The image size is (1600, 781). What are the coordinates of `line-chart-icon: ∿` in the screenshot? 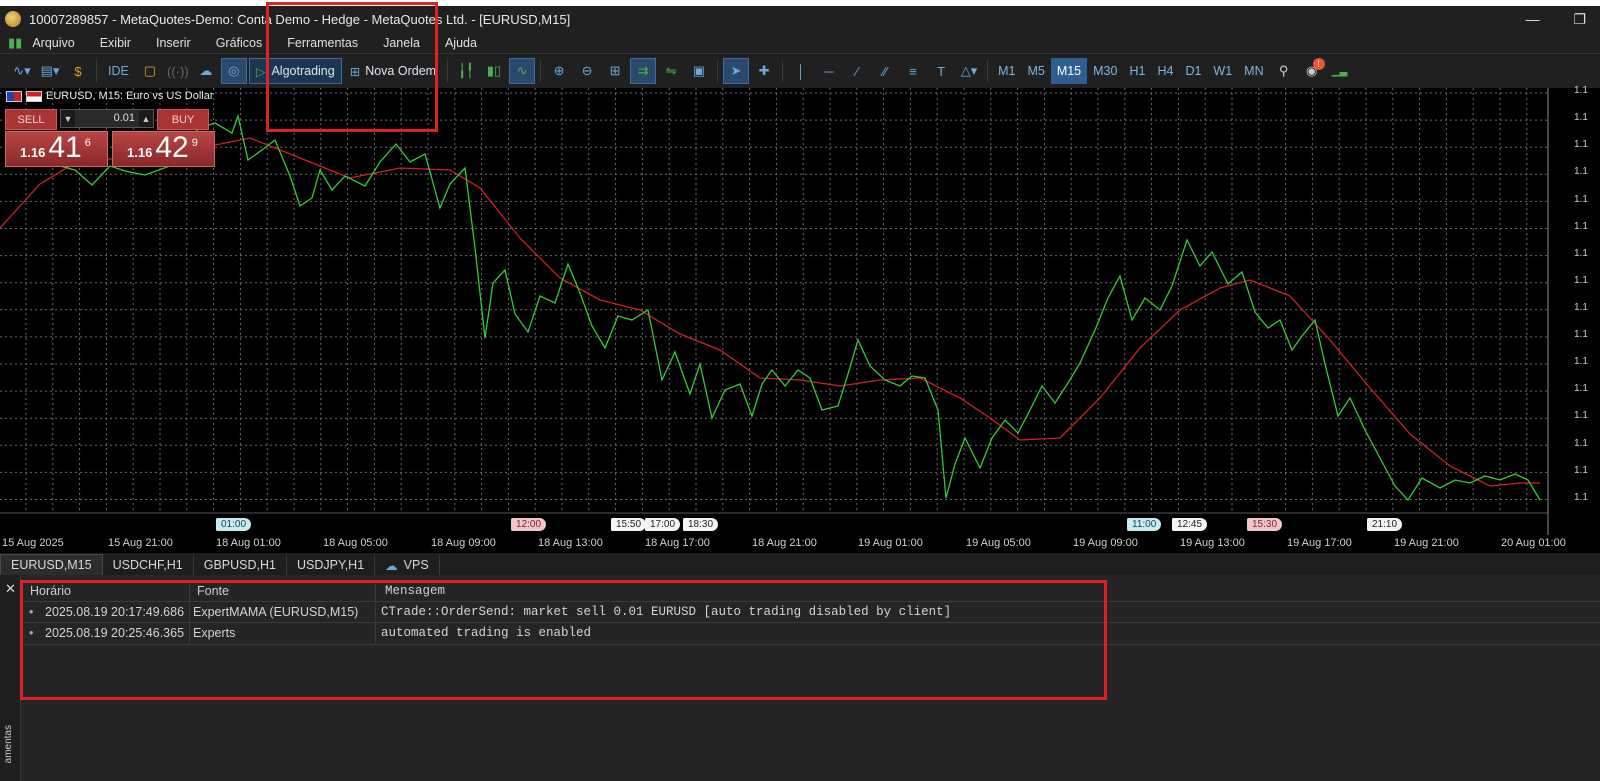 It's located at (522, 71).